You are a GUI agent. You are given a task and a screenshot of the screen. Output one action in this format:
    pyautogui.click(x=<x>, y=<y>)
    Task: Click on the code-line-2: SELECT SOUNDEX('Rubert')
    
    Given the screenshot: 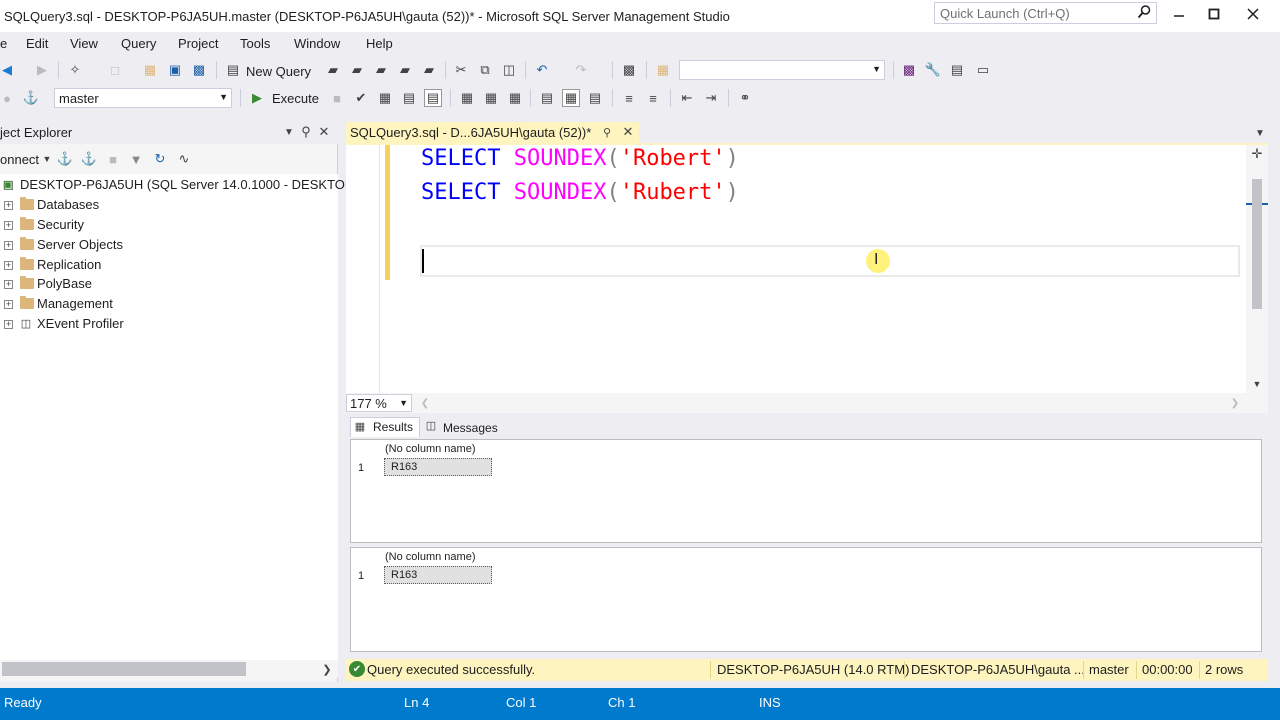 What is the action you would take?
    pyautogui.click(x=580, y=192)
    